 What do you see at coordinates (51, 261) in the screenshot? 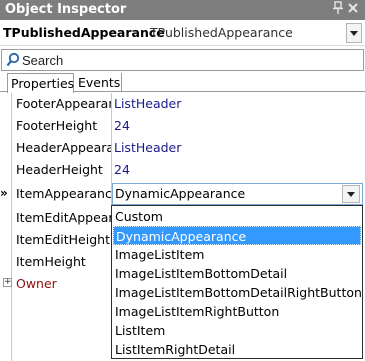
I see `property-name: ItemHeight` at bounding box center [51, 261].